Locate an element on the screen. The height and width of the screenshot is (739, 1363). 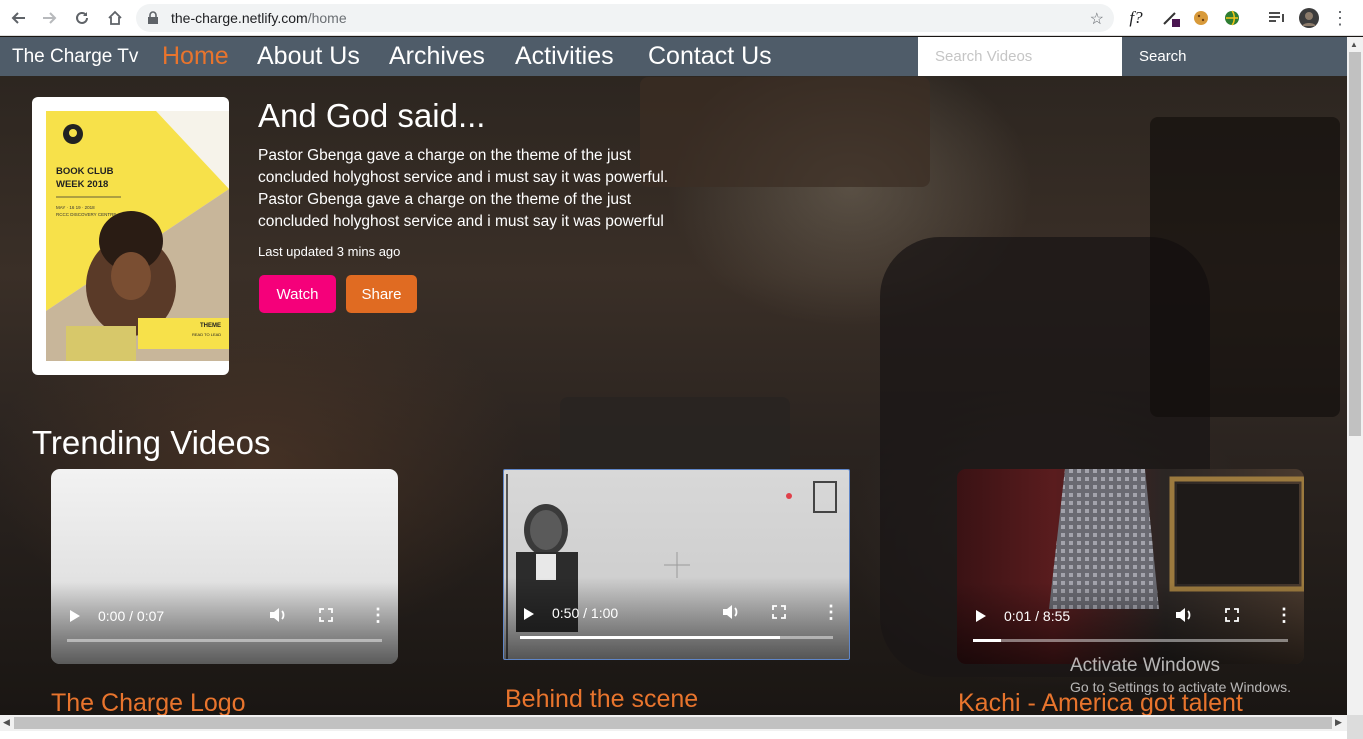
video-player-2: 0:50 / 1:00 ⋮ is located at coordinates (676, 564).